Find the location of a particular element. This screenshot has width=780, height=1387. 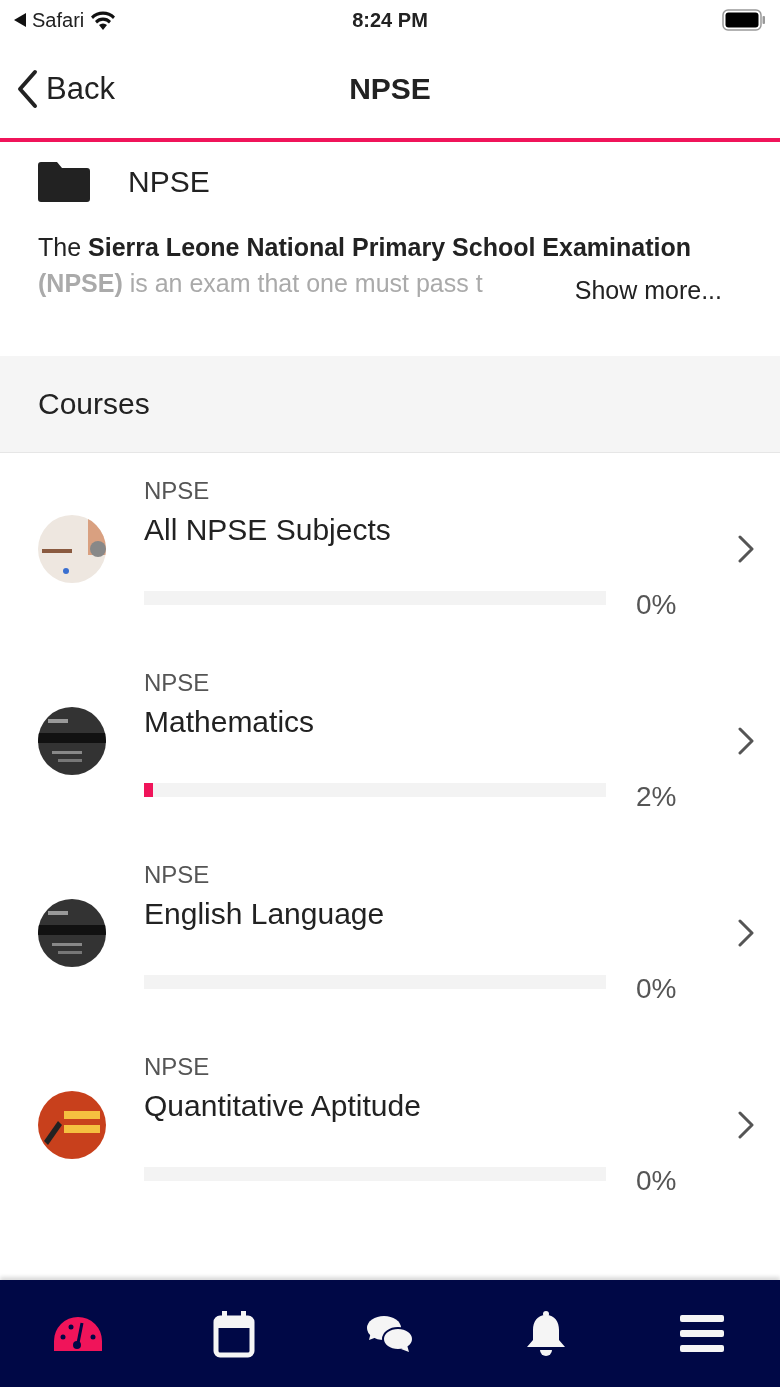

back-arrow-icon is located at coordinates (20, 20).